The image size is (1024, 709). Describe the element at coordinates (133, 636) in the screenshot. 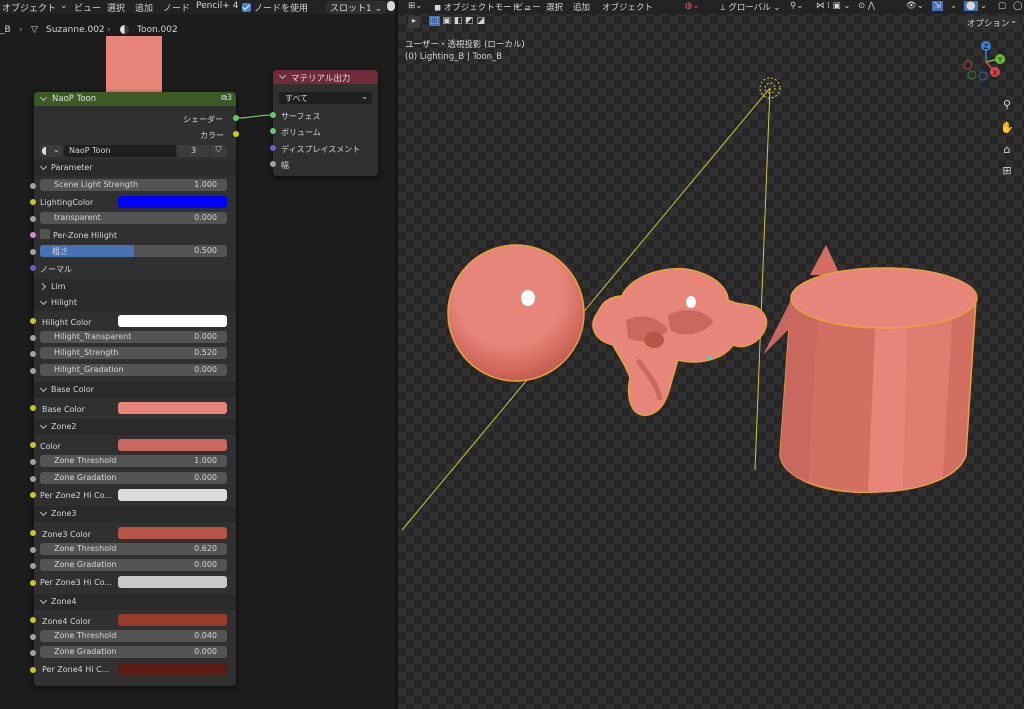

I see `zone4-threshold-field: Zone Threshold 0.040` at that location.